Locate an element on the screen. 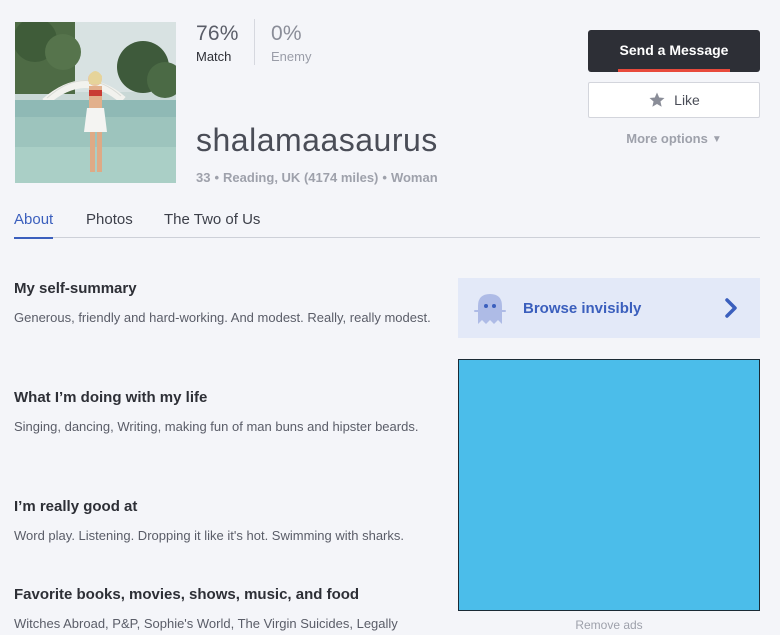 Image resolution: width=780 pixels, height=635 pixels. match-percentage: 76% is located at coordinates (217, 33).